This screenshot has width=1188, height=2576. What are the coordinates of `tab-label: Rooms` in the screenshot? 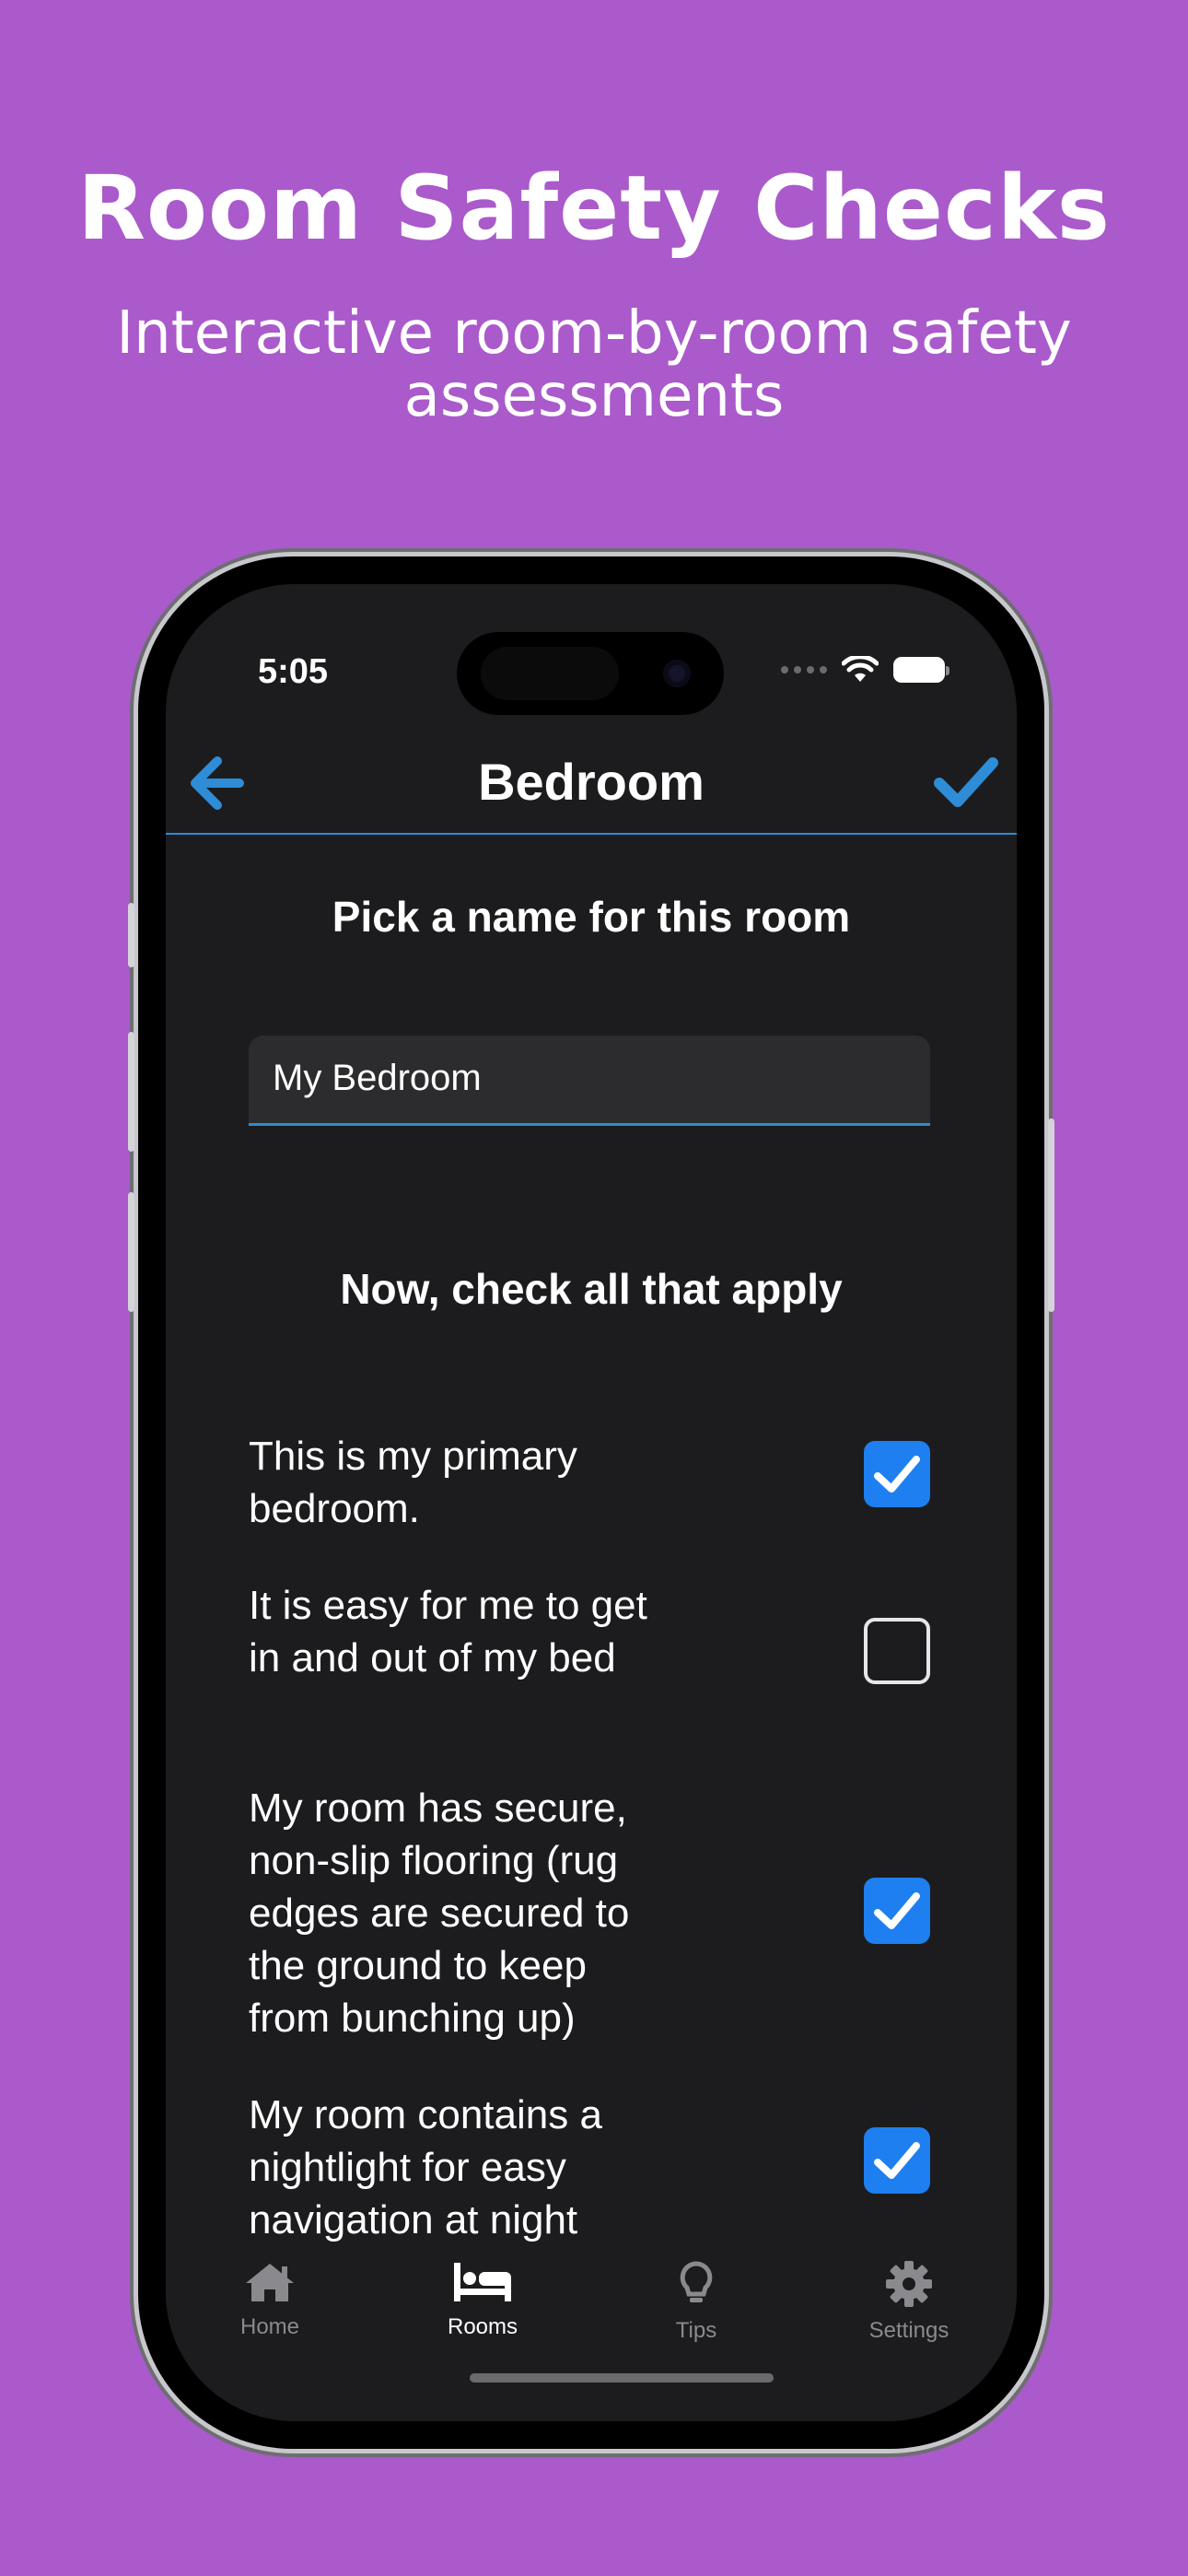 It's located at (482, 2326).